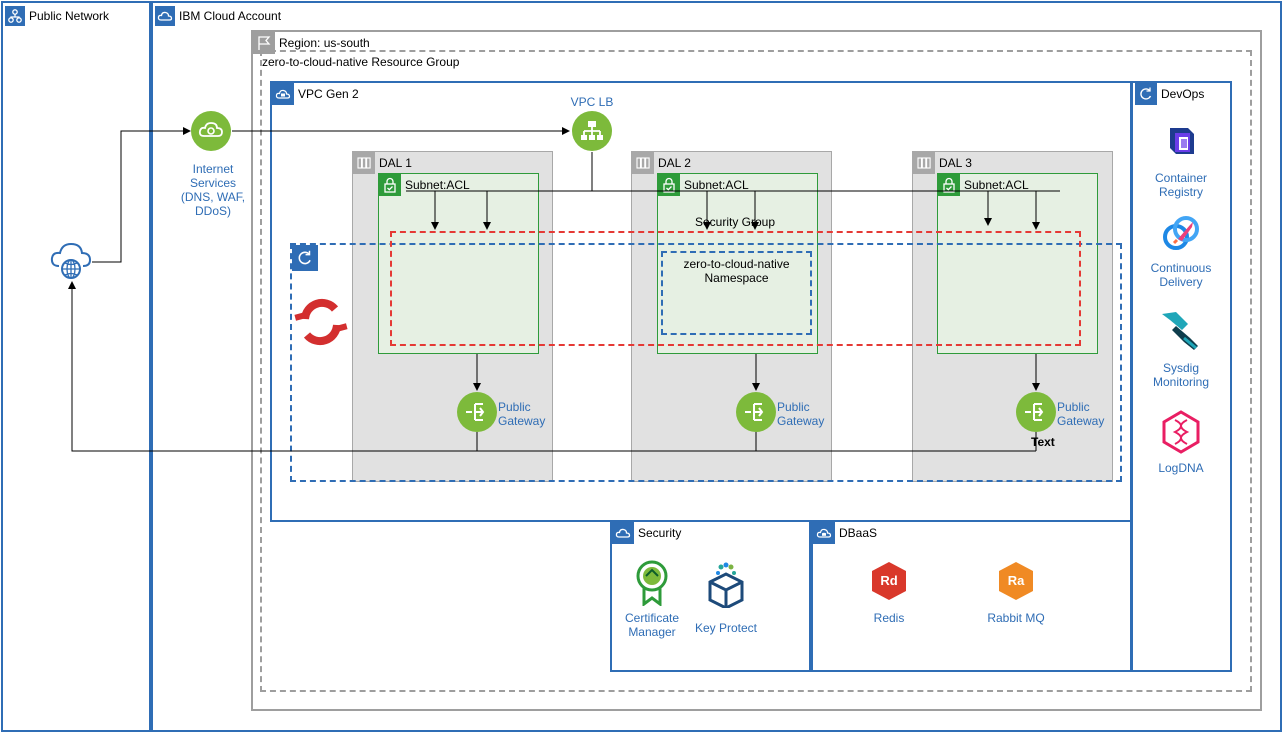  What do you see at coordinates (328, 94) in the screenshot?
I see `vpc-label: VPC Gen 2` at bounding box center [328, 94].